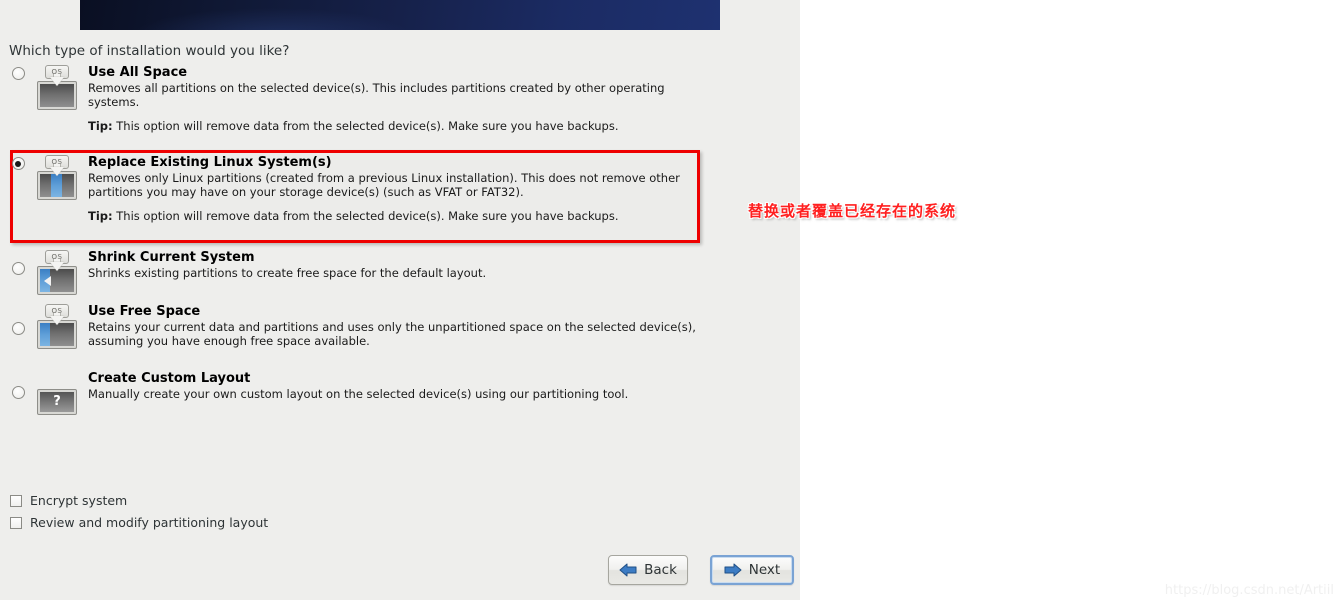  What do you see at coordinates (149, 522) in the screenshot?
I see `checkbox-label-review-modify-partitioning: Review and modify partitioning layout` at bounding box center [149, 522].